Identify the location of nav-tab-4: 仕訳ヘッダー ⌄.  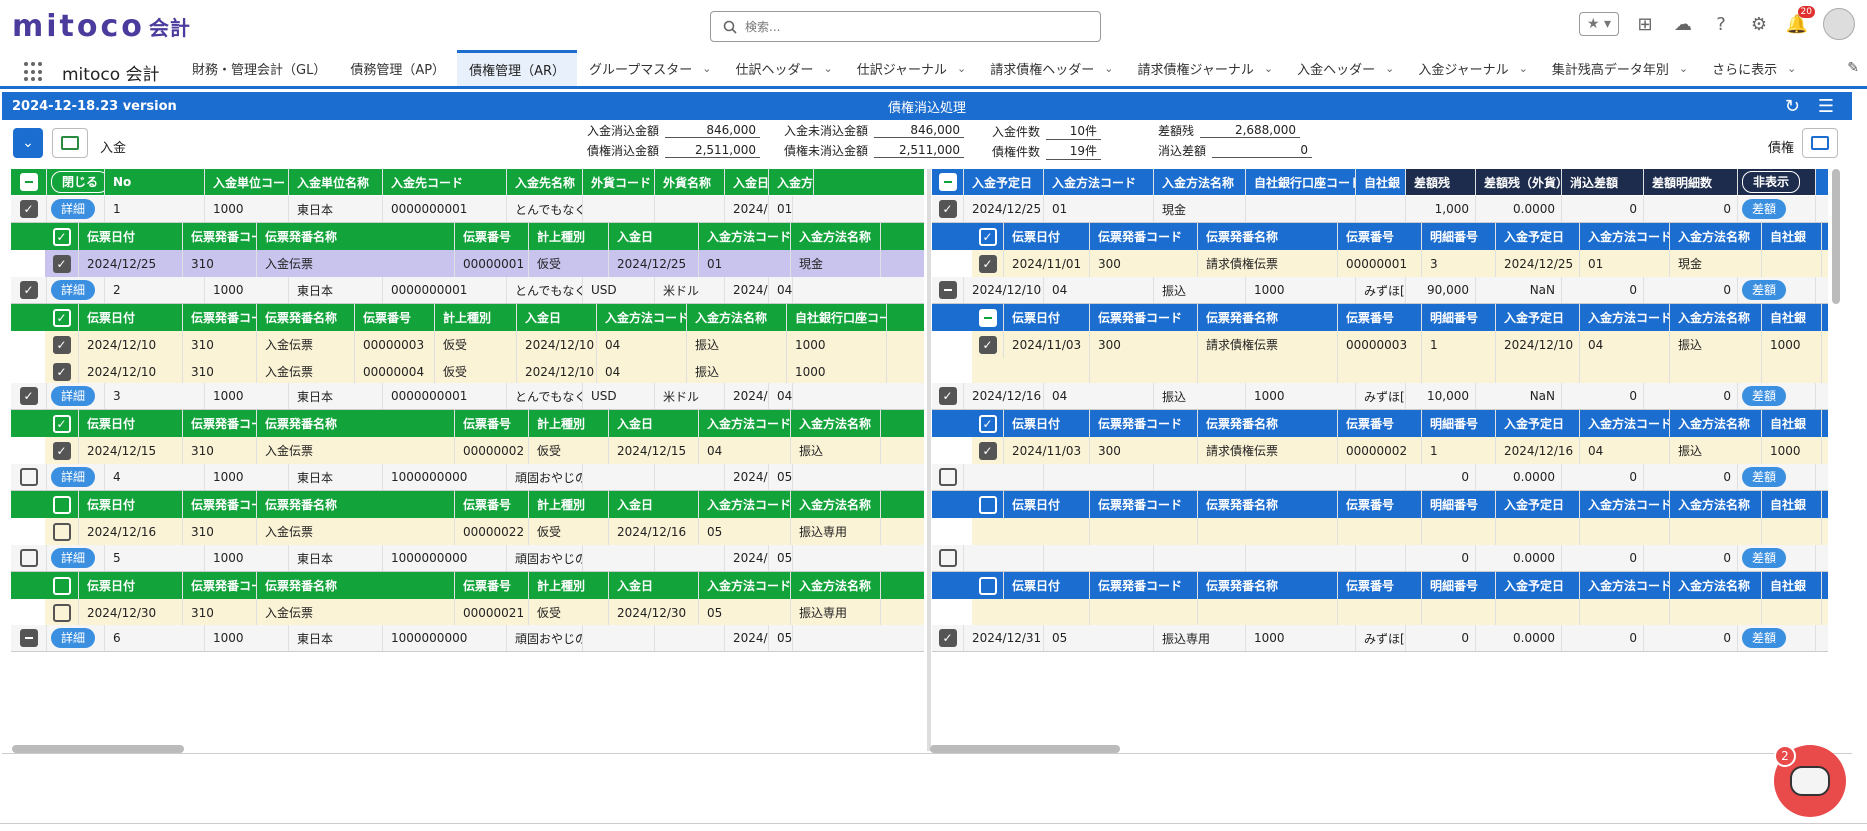
(783, 68).